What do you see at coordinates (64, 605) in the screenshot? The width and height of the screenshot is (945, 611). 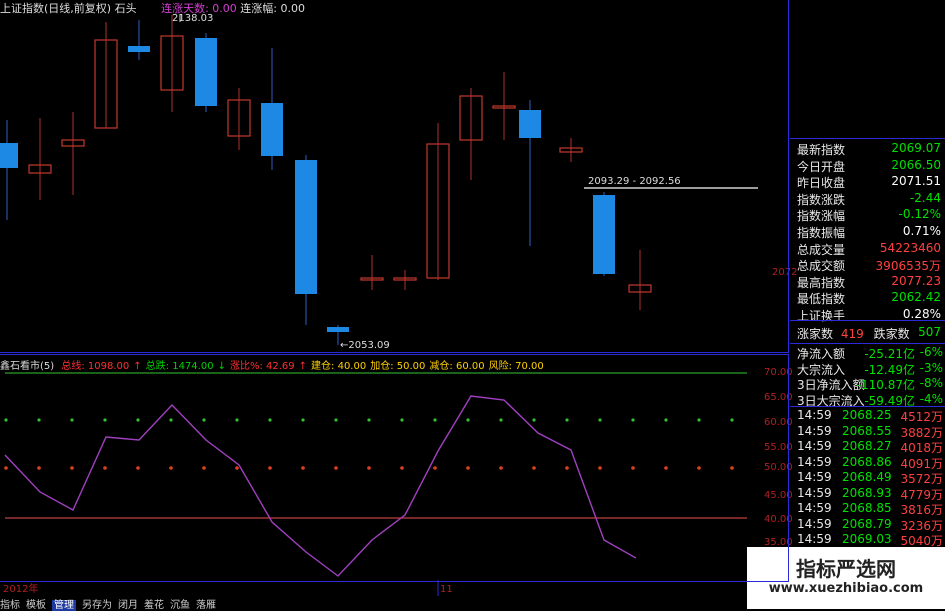 I see `tab-2: 管理` at bounding box center [64, 605].